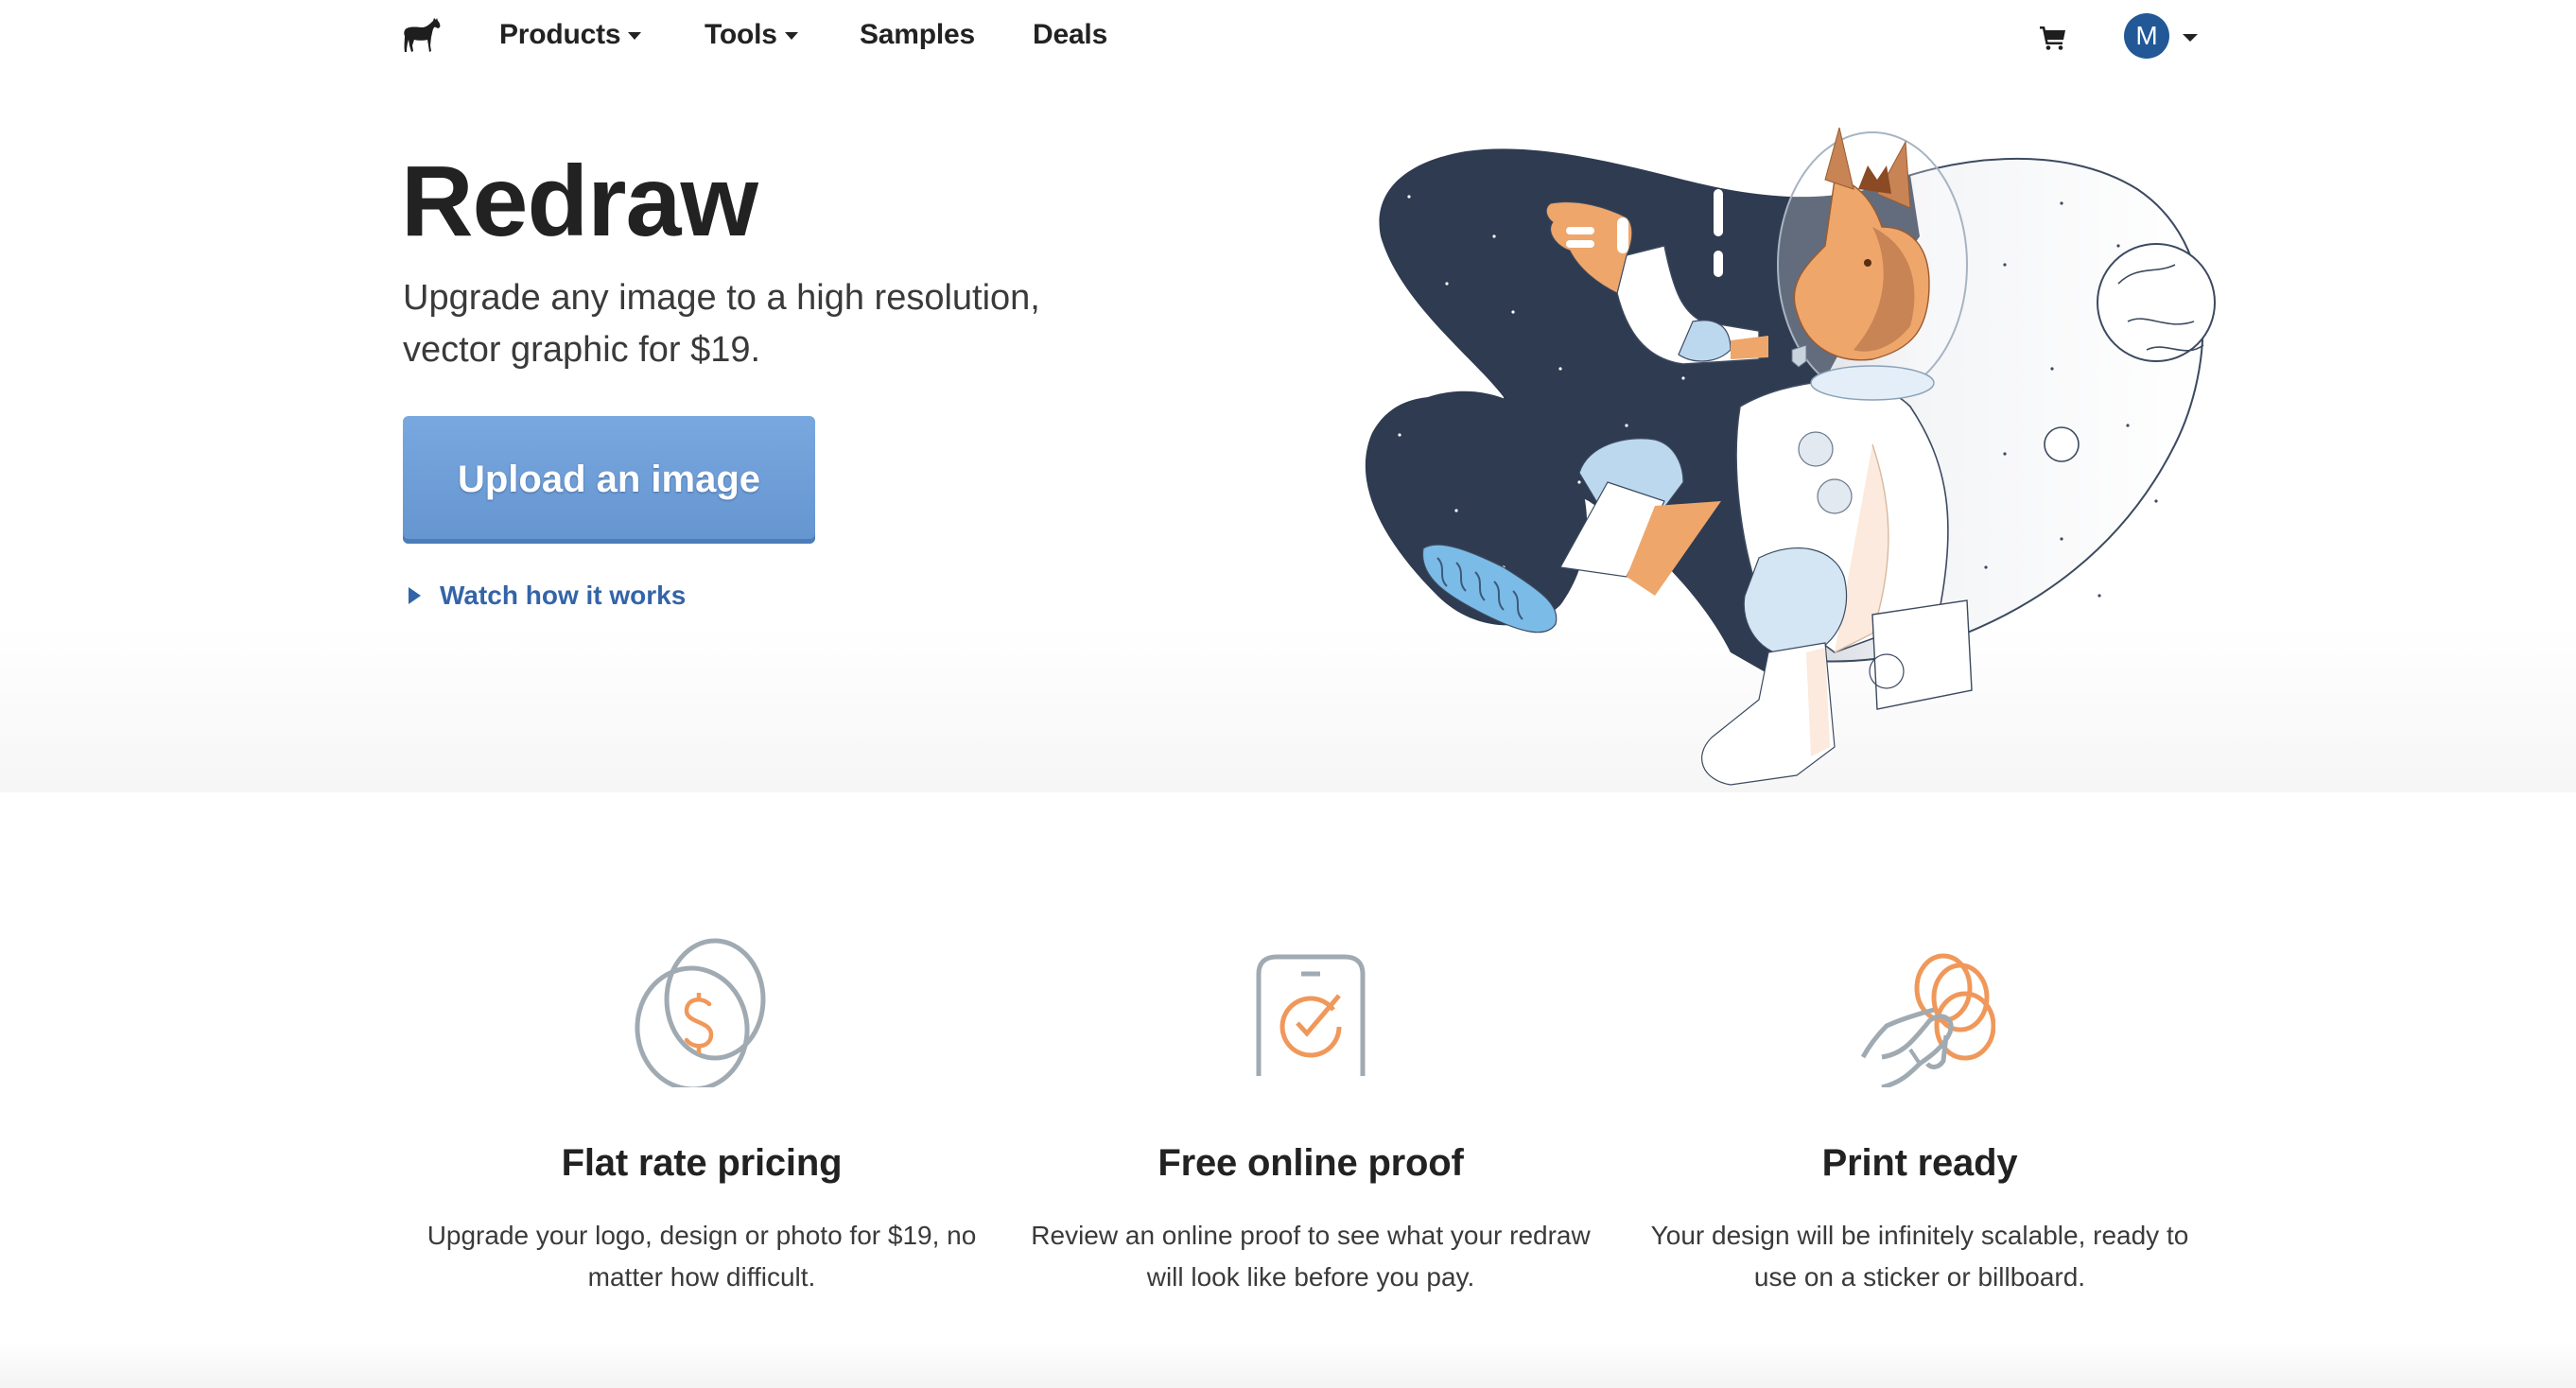 The image size is (2576, 1388). I want to click on watch-how-it-works-link: Watch how it works, so click(547, 596).